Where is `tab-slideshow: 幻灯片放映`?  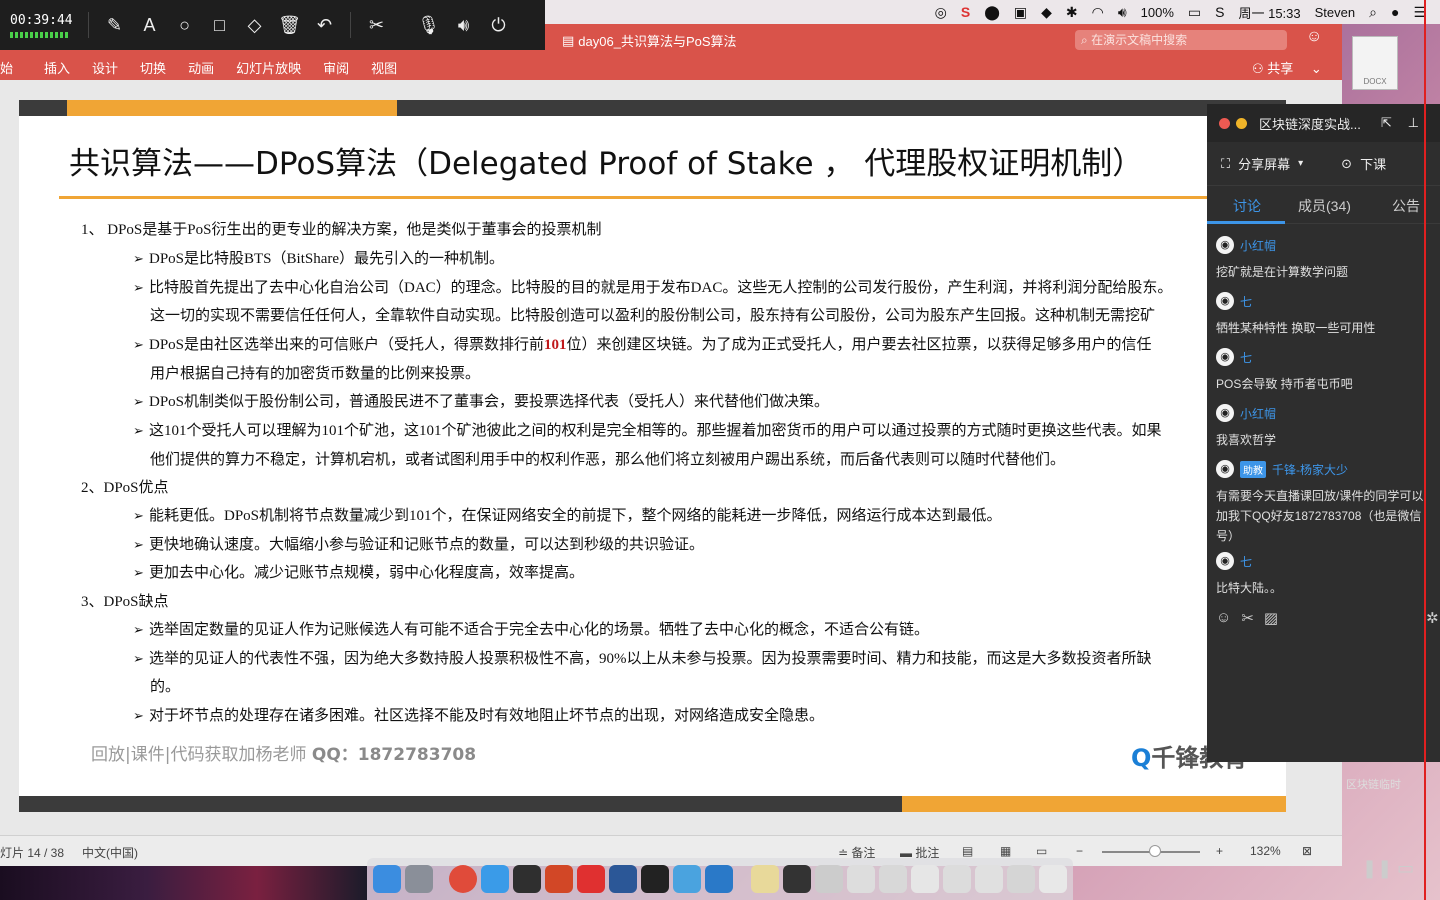
tab-slideshow: 幻灯片放映 is located at coordinates (268, 67).